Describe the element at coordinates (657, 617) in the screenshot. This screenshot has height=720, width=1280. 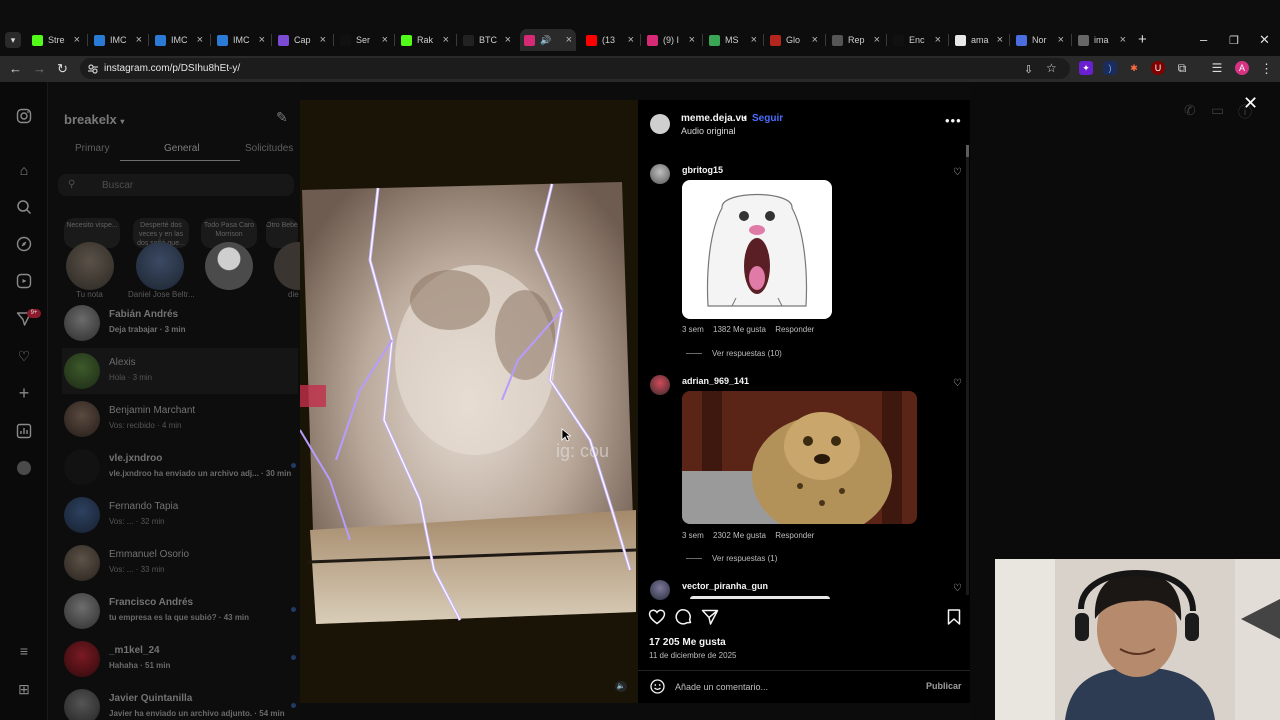
I see `like-heart-icon` at that location.